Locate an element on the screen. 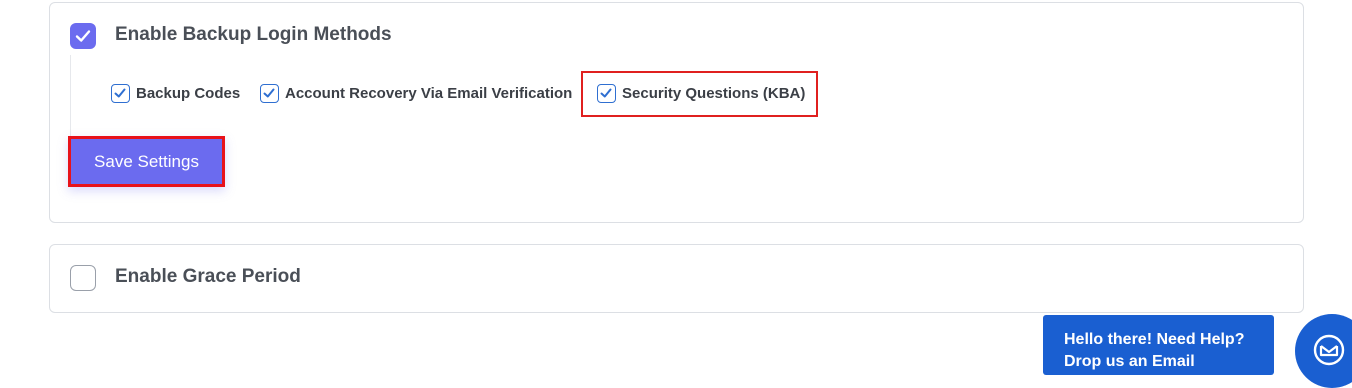 This screenshot has width=1352, height=388. envelope-icon is located at coordinates (1329, 350).